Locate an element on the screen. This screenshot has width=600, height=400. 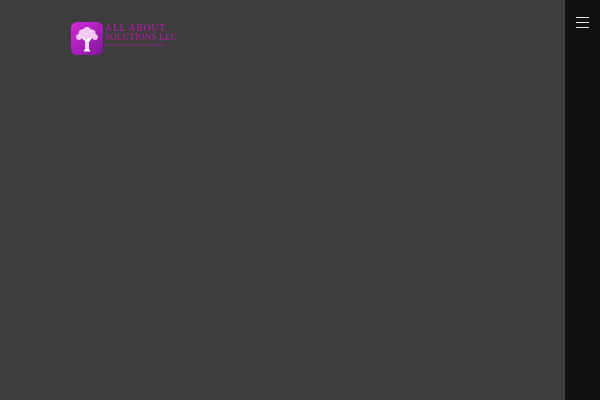
menu-bar-bottom is located at coordinates (582, 27).